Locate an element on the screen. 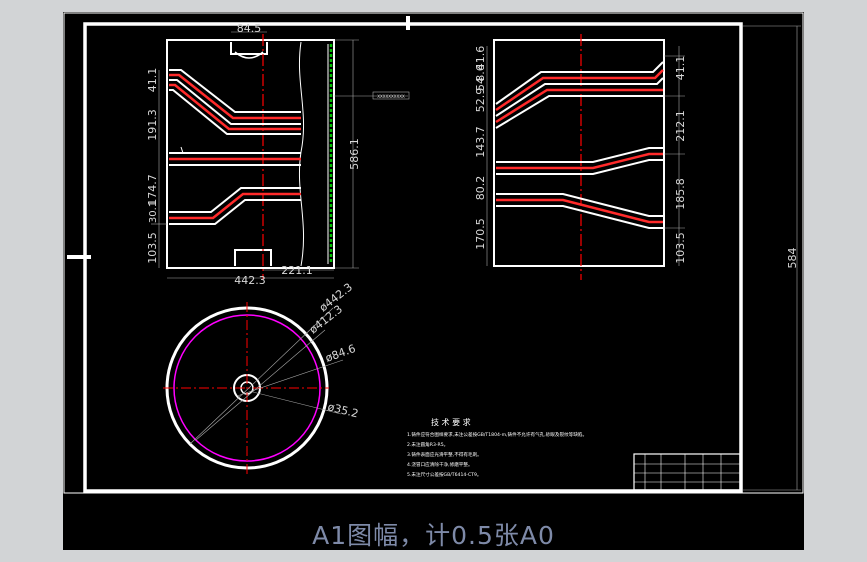 The image size is (867, 562). bottom-dim-35-2: ø35.2 is located at coordinates (342, 410).